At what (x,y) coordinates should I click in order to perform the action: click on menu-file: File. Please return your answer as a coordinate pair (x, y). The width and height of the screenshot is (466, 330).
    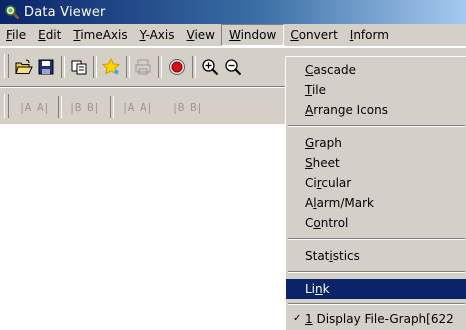
    Looking at the image, I should click on (16, 35).